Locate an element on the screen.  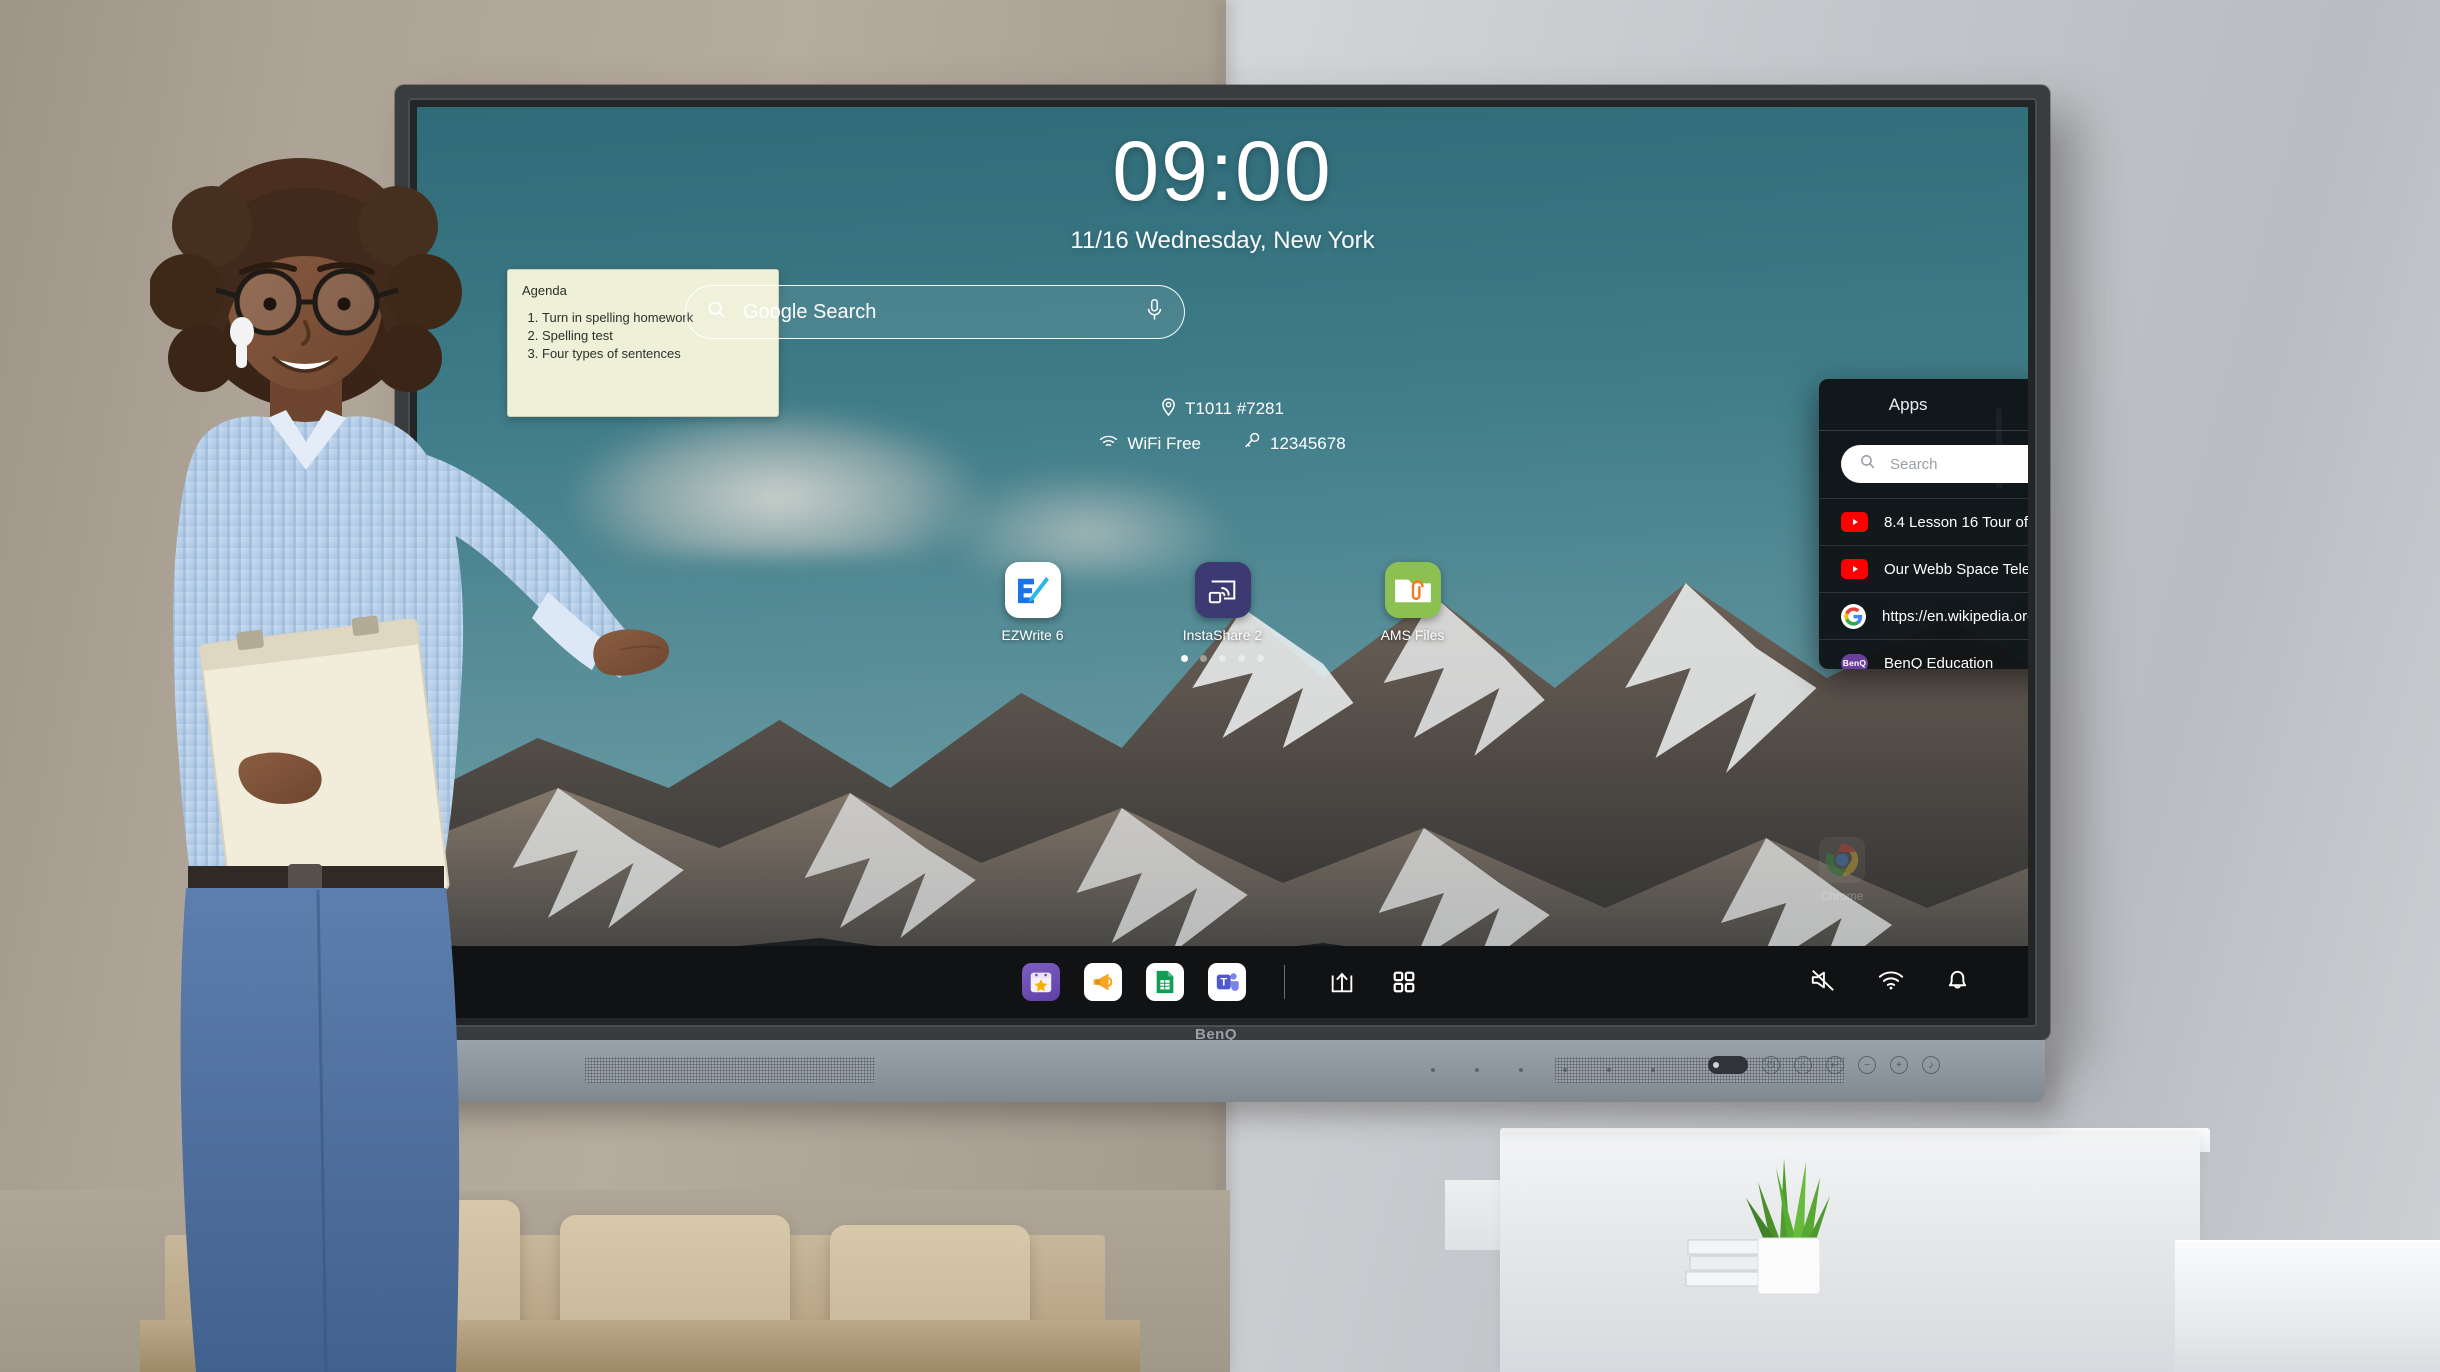
bell-icon is located at coordinates (1957, 982).